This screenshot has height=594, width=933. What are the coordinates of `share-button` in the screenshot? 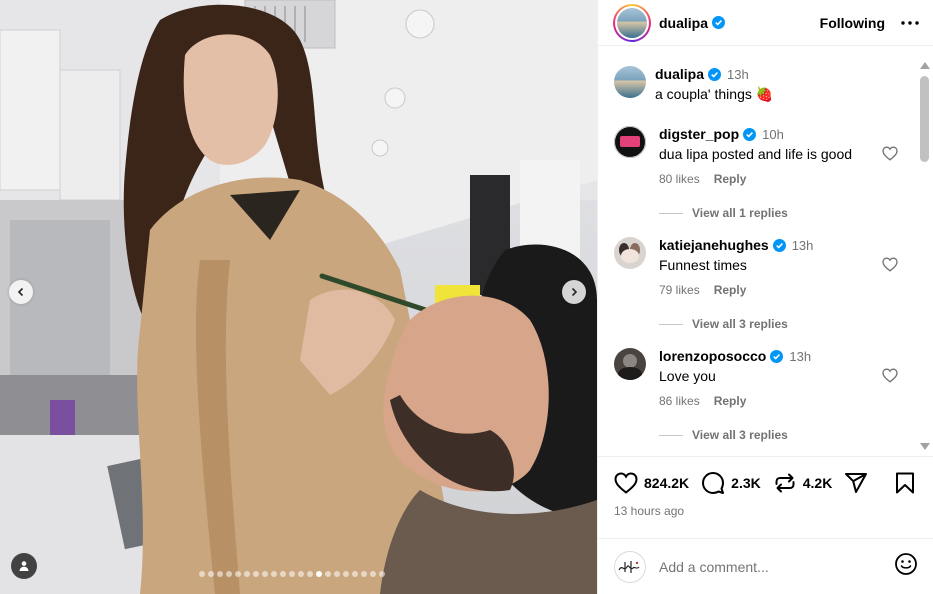 It's located at (856, 483).